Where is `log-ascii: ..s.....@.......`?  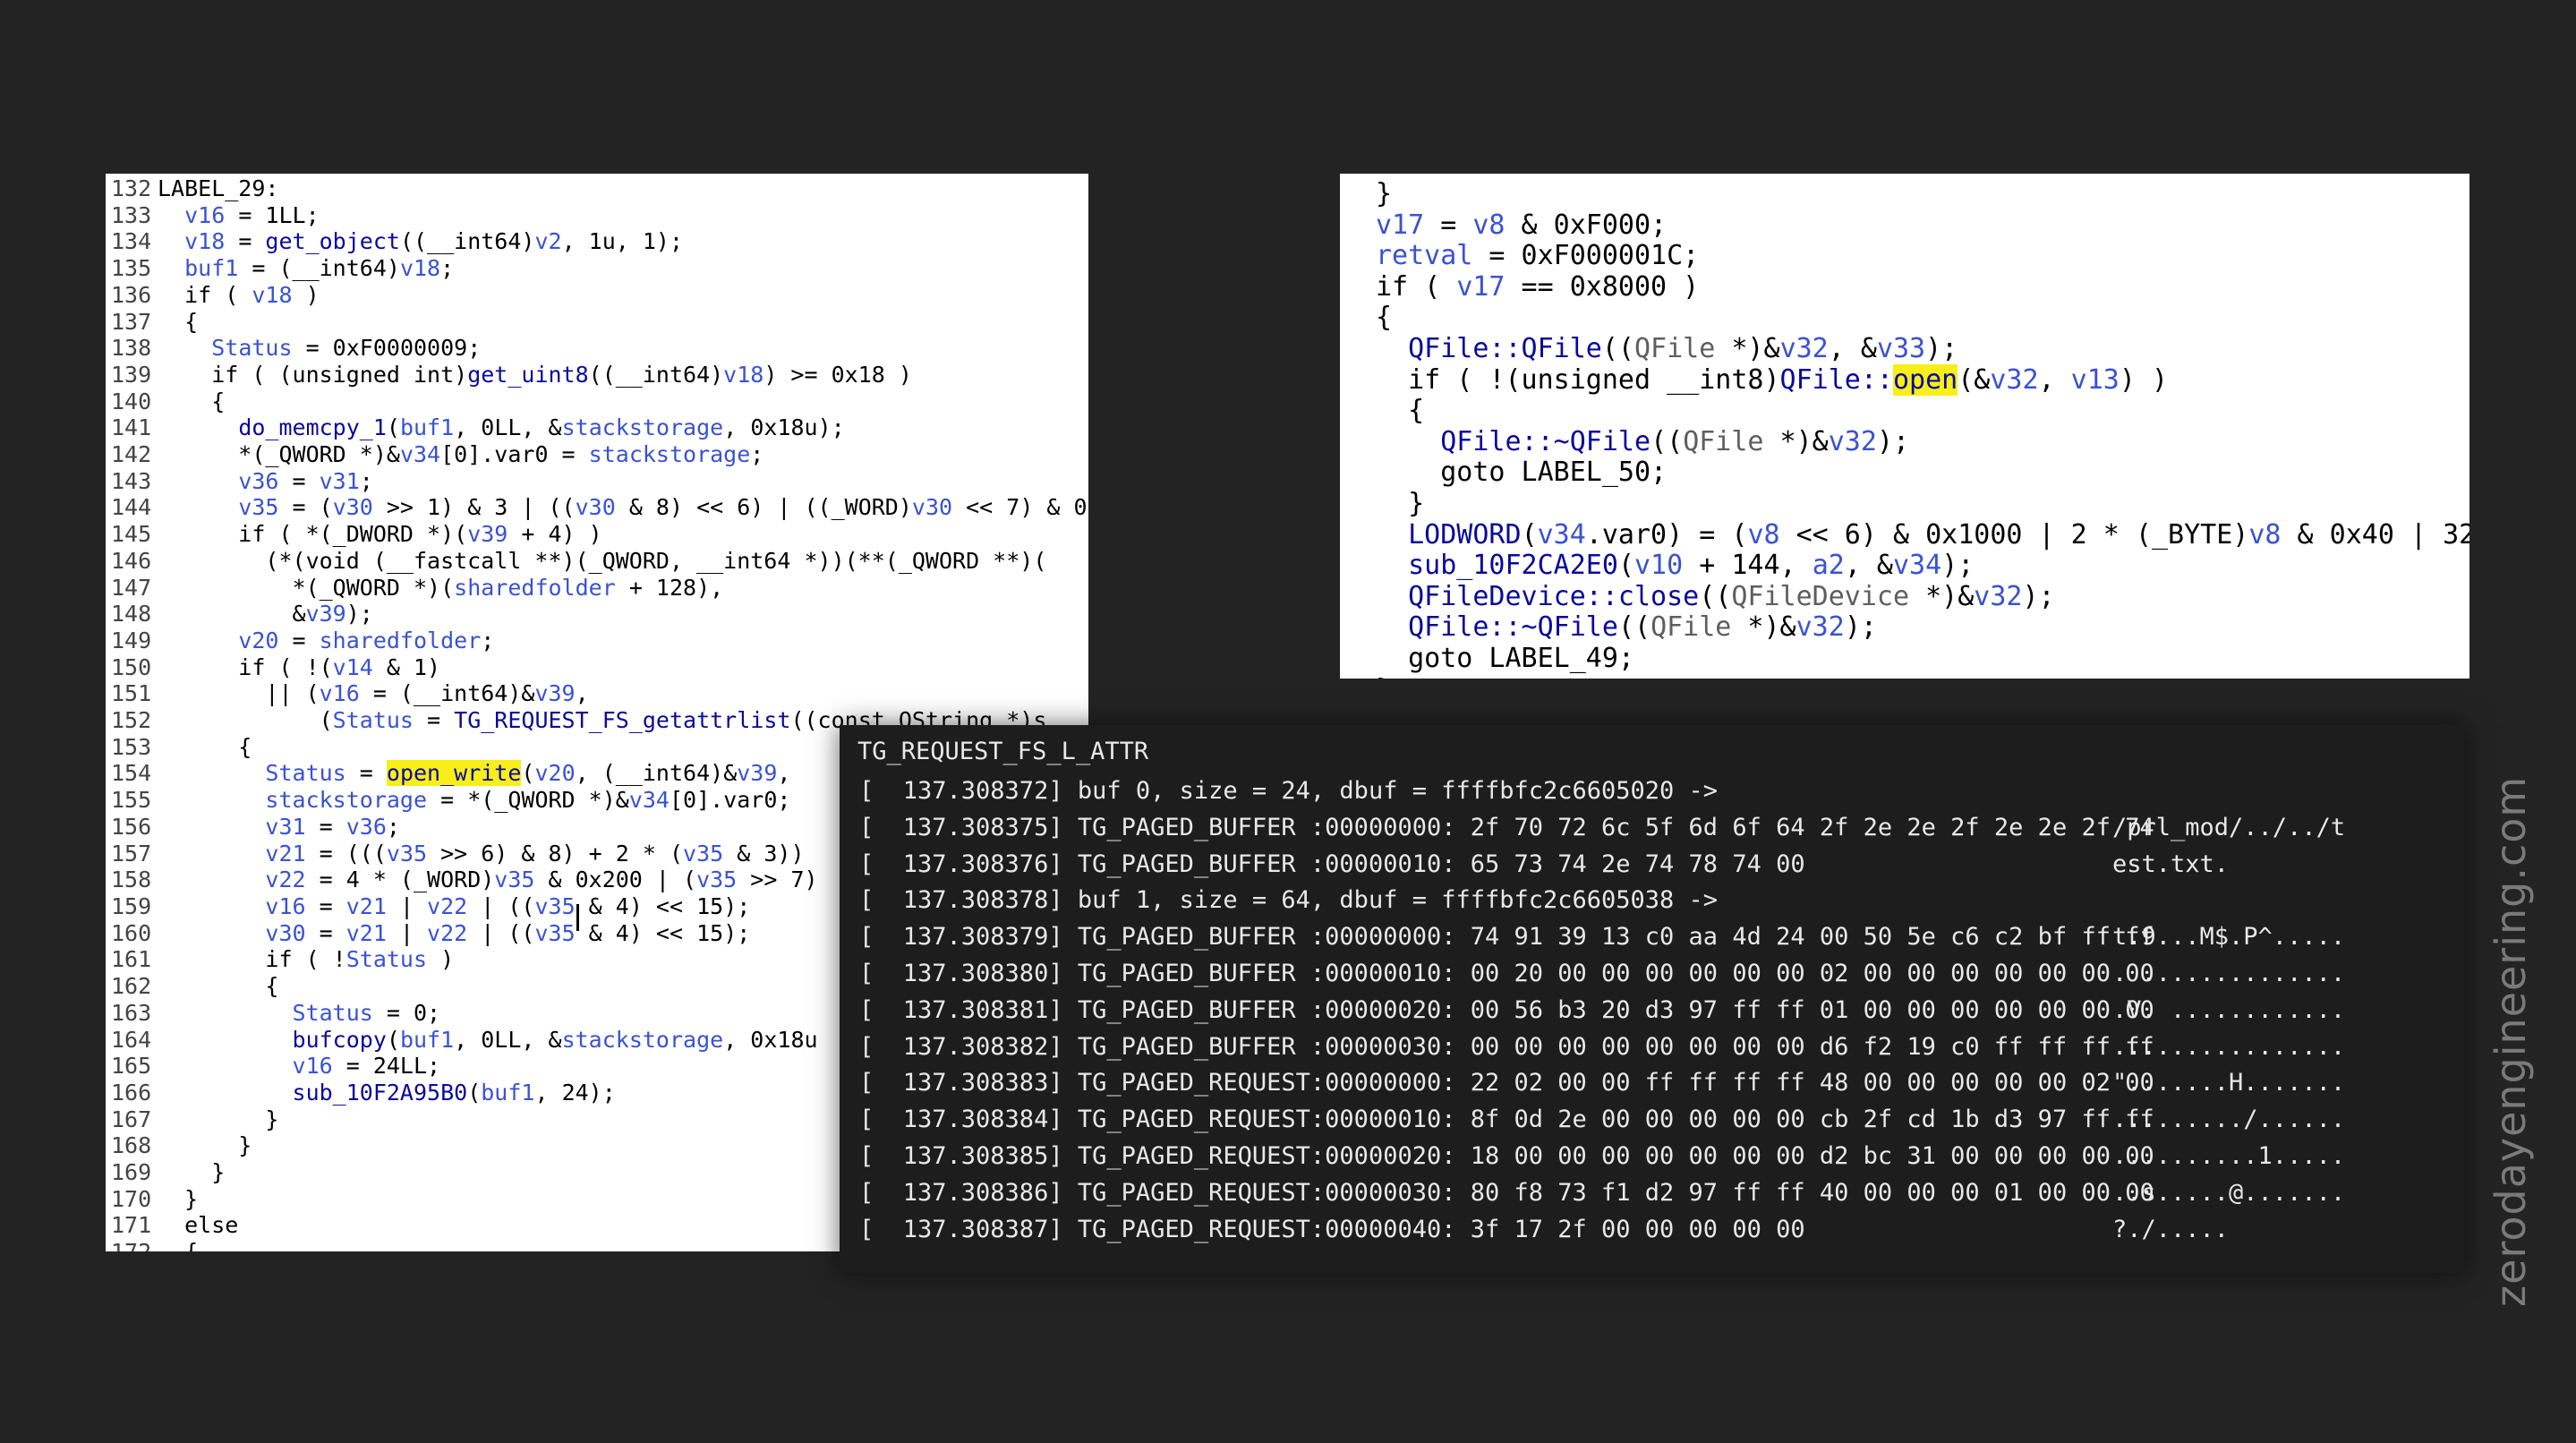
log-ascii: ..s.....@....... is located at coordinates (2229, 1192).